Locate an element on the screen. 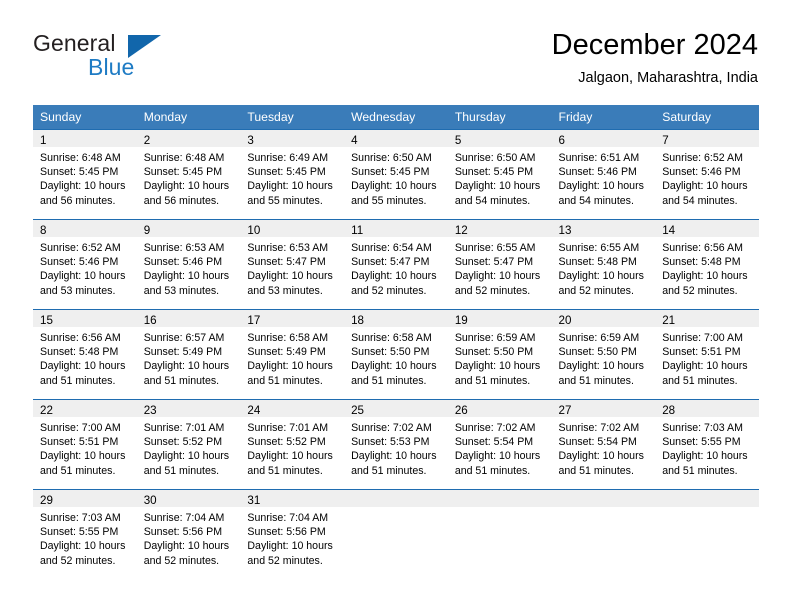  day-number: 8 is located at coordinates (43, 230).